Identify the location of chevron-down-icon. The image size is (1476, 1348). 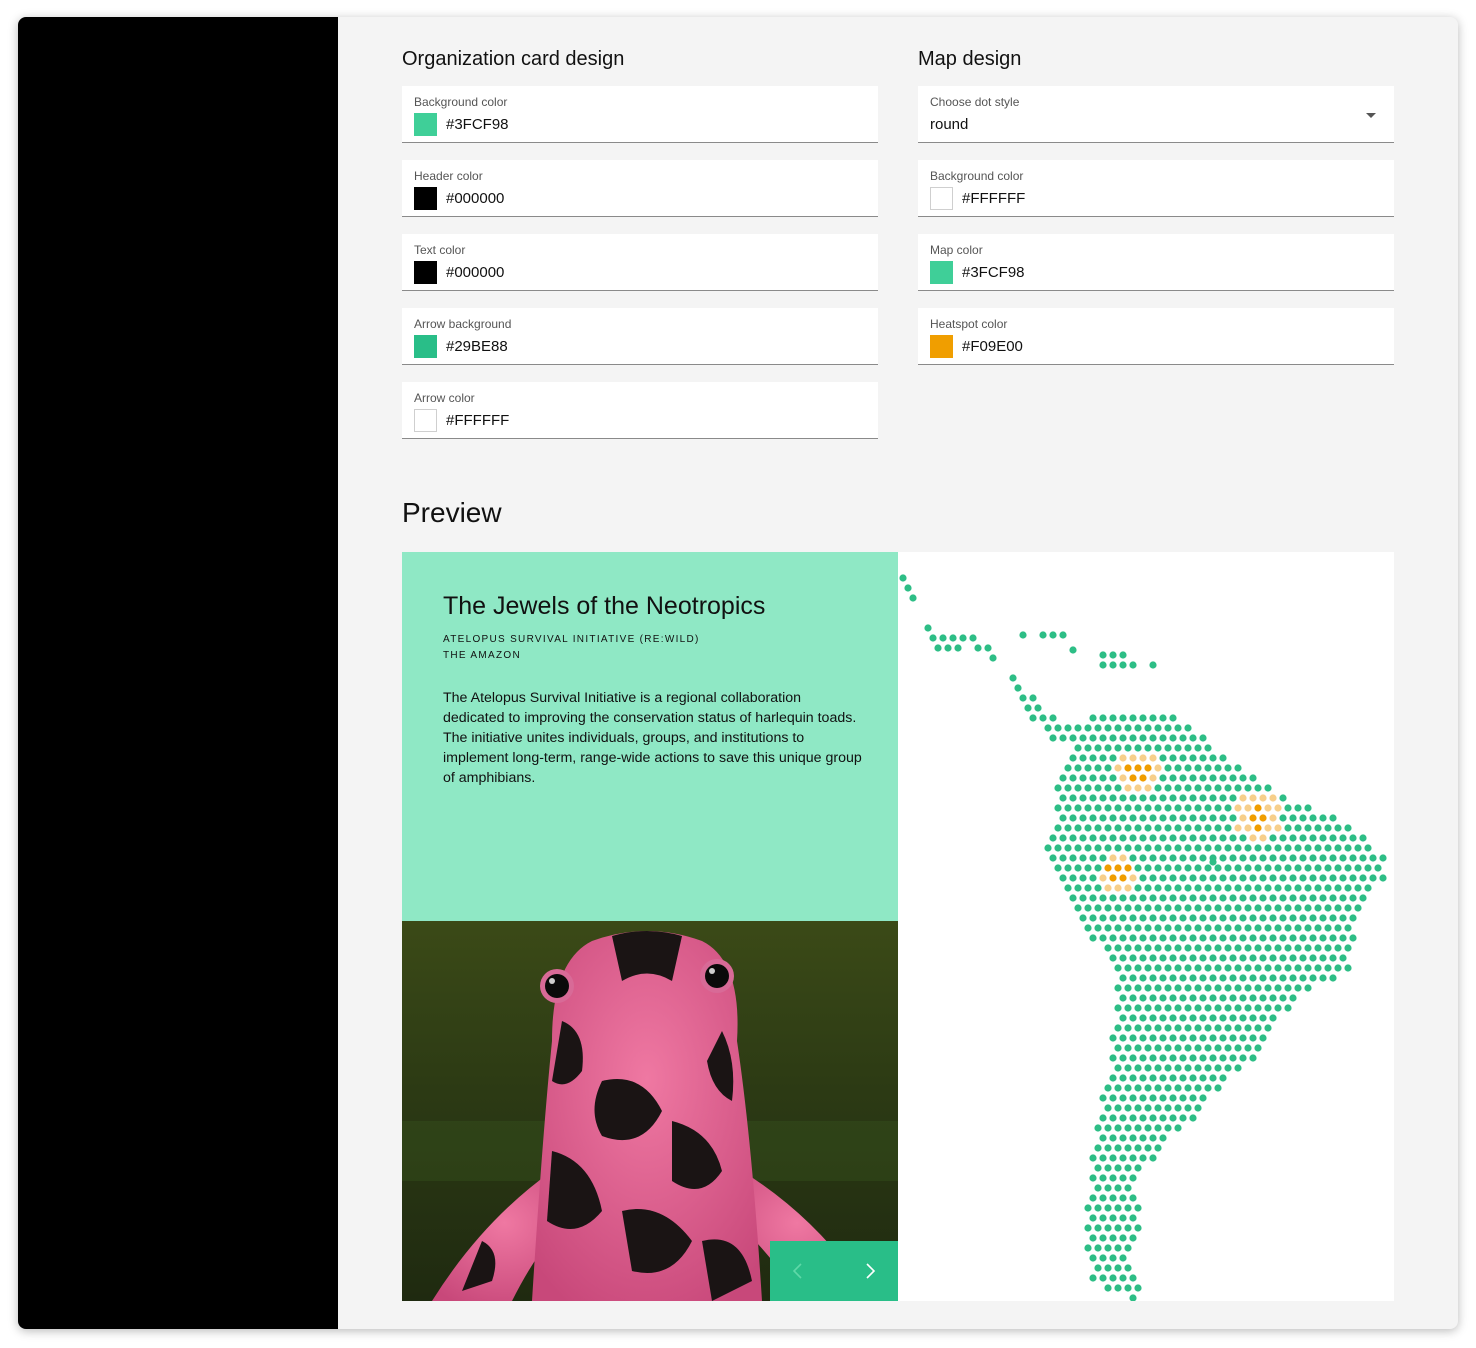
(1371, 115).